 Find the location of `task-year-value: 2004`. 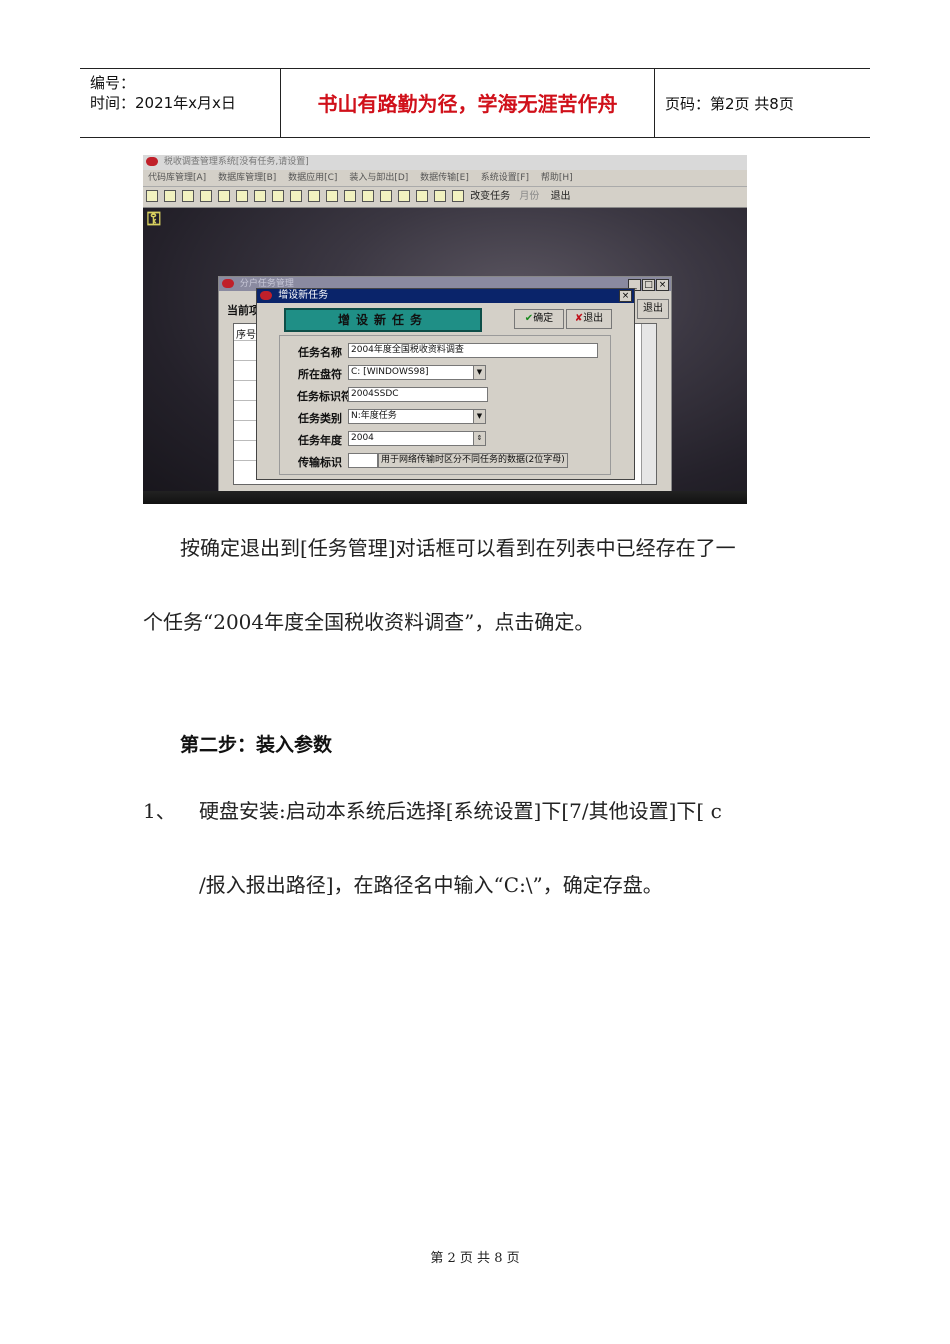

task-year-value: 2004 is located at coordinates (362, 438).